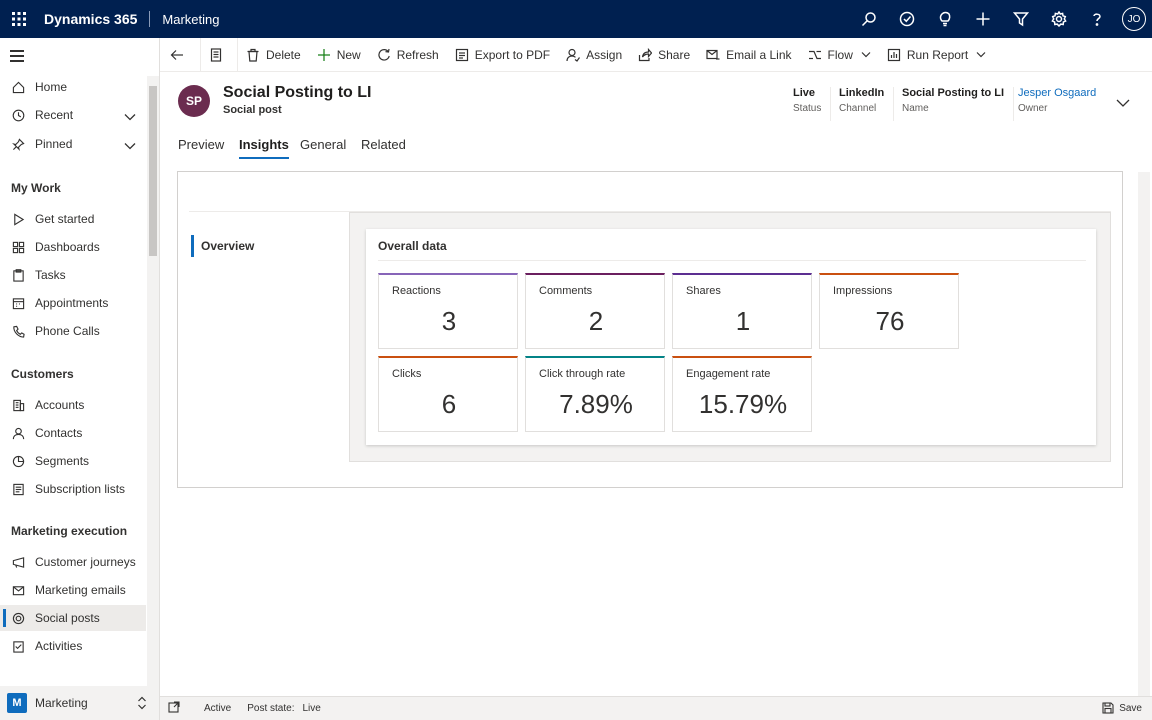 The width and height of the screenshot is (1152, 720). I want to click on list-icon, so click(18, 489).